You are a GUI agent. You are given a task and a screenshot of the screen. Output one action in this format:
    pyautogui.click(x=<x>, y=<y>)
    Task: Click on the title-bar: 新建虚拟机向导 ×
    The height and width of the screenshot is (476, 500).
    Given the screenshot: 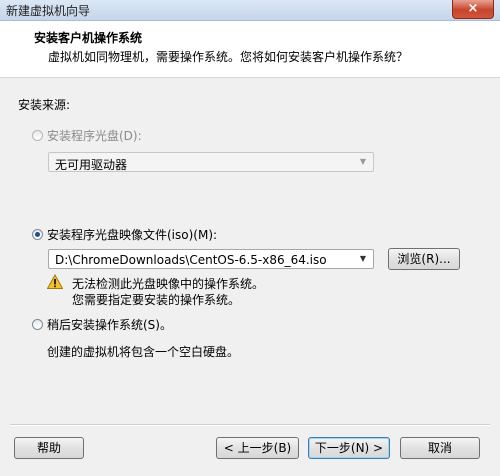 What is the action you would take?
    pyautogui.click(x=250, y=10)
    